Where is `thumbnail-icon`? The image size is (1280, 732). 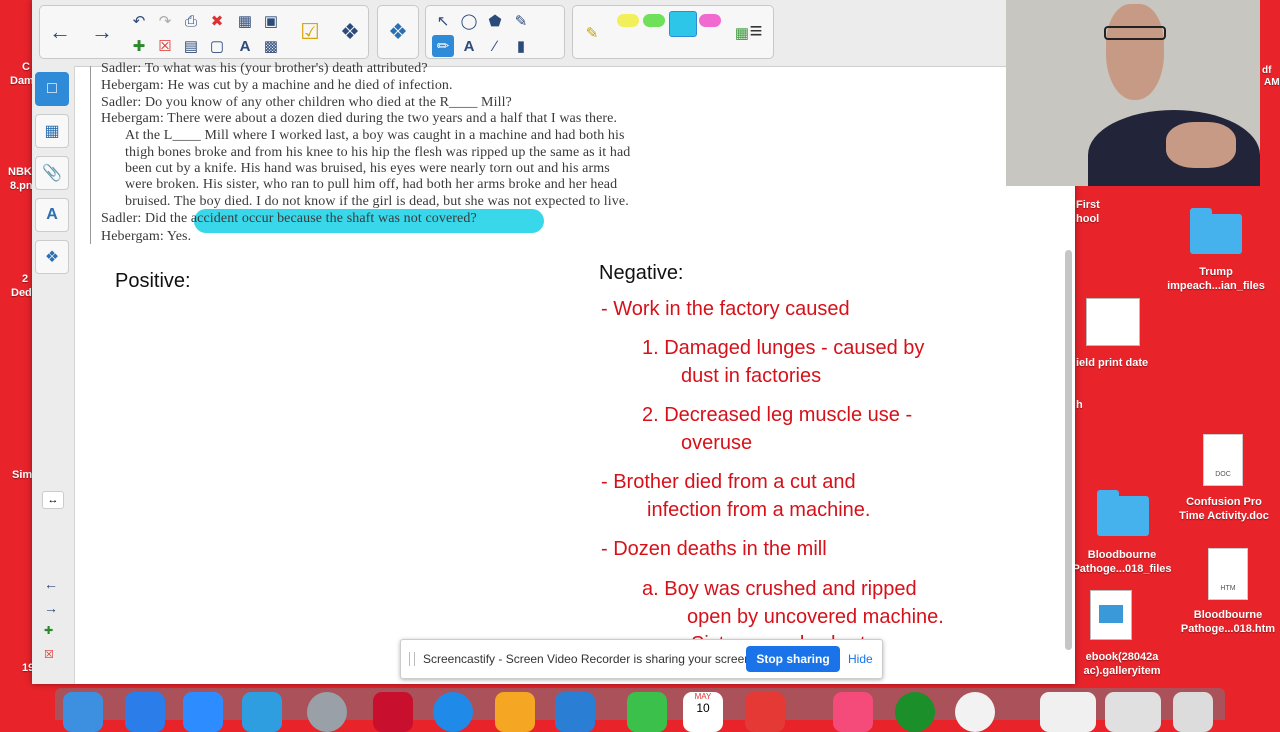
thumbnail-icon is located at coordinates (1113, 322).